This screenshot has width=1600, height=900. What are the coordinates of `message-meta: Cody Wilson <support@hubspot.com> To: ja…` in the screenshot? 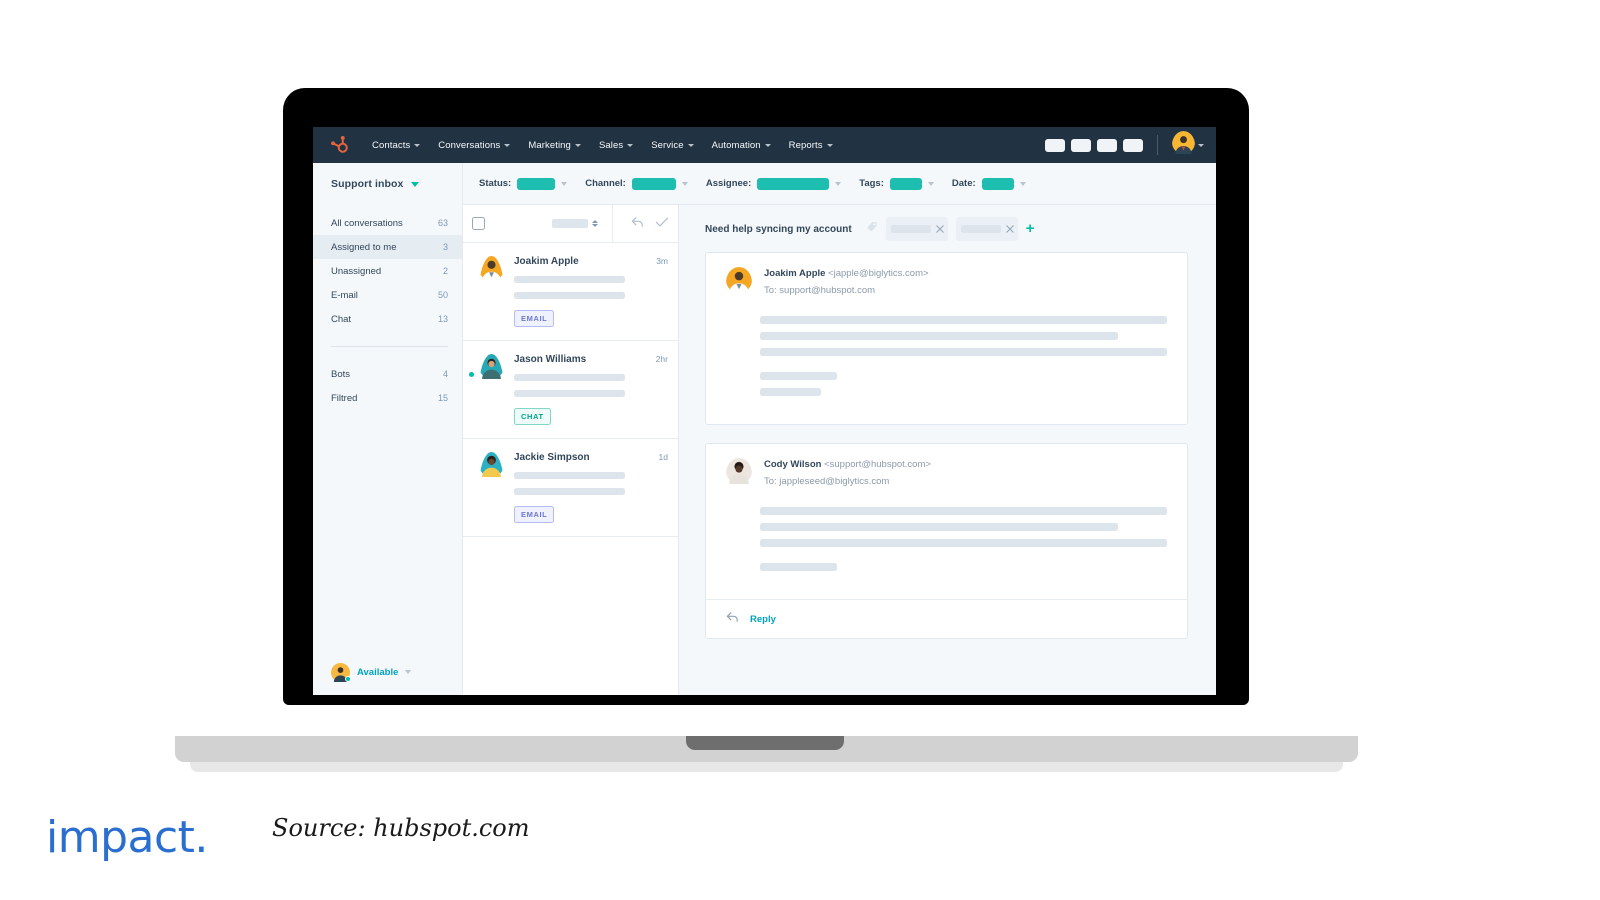 It's located at (847, 473).